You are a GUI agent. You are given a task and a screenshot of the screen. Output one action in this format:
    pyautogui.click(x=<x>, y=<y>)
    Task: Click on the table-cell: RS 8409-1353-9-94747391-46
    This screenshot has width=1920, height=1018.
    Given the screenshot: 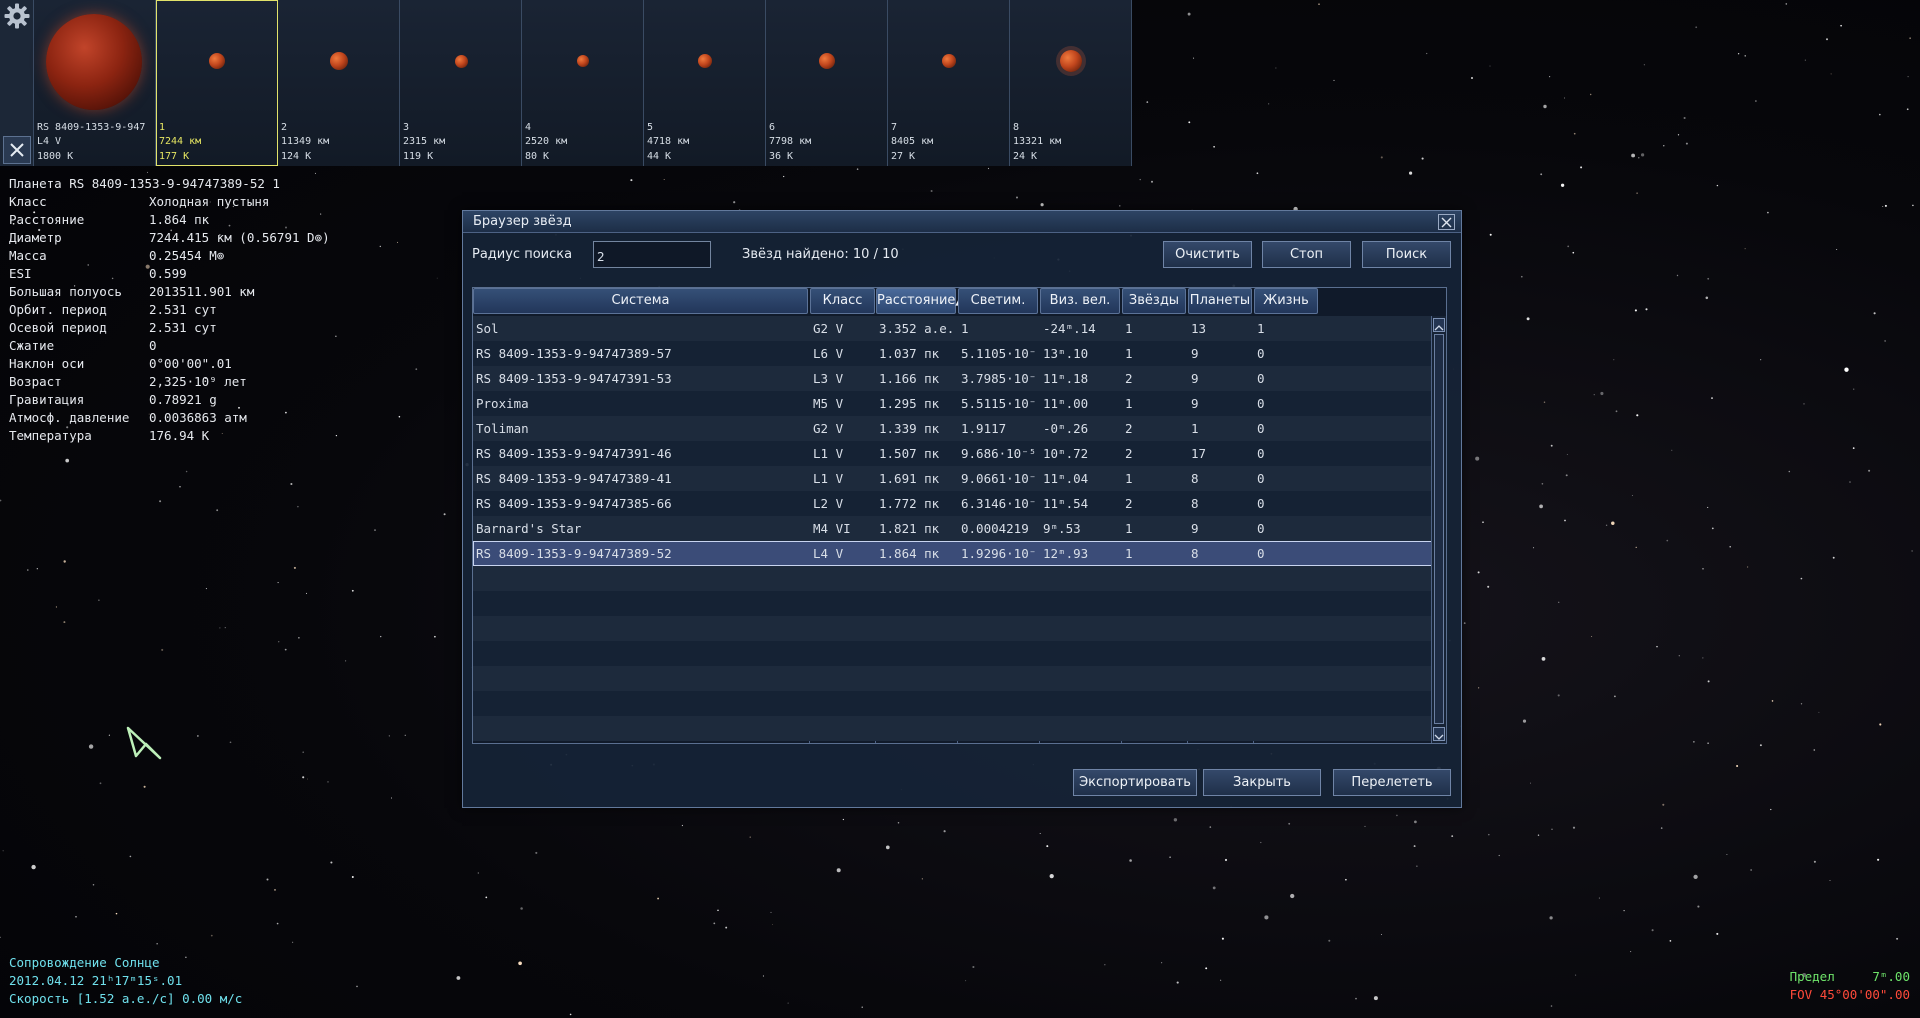 What is the action you would take?
    pyautogui.click(x=574, y=453)
    